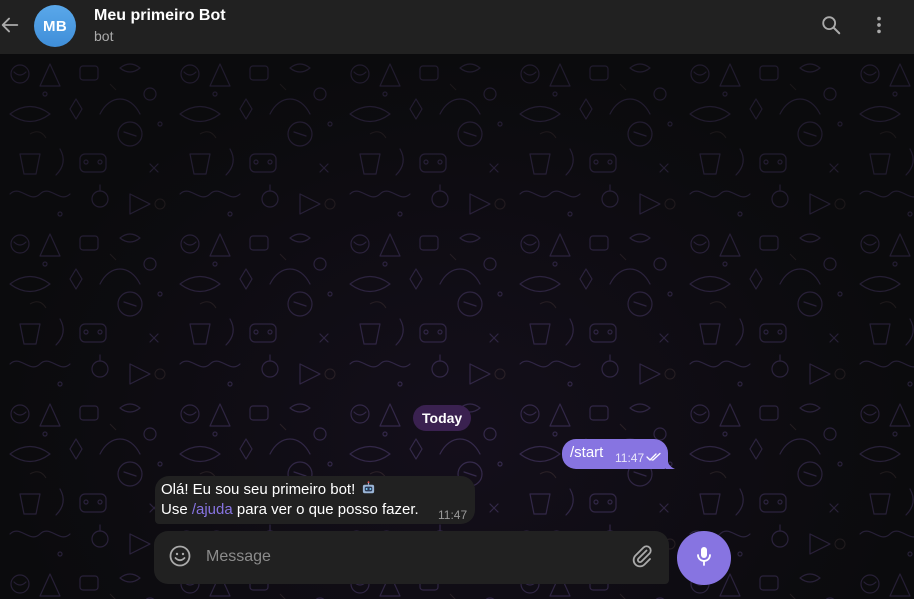  I want to click on search-button, so click(831, 27).